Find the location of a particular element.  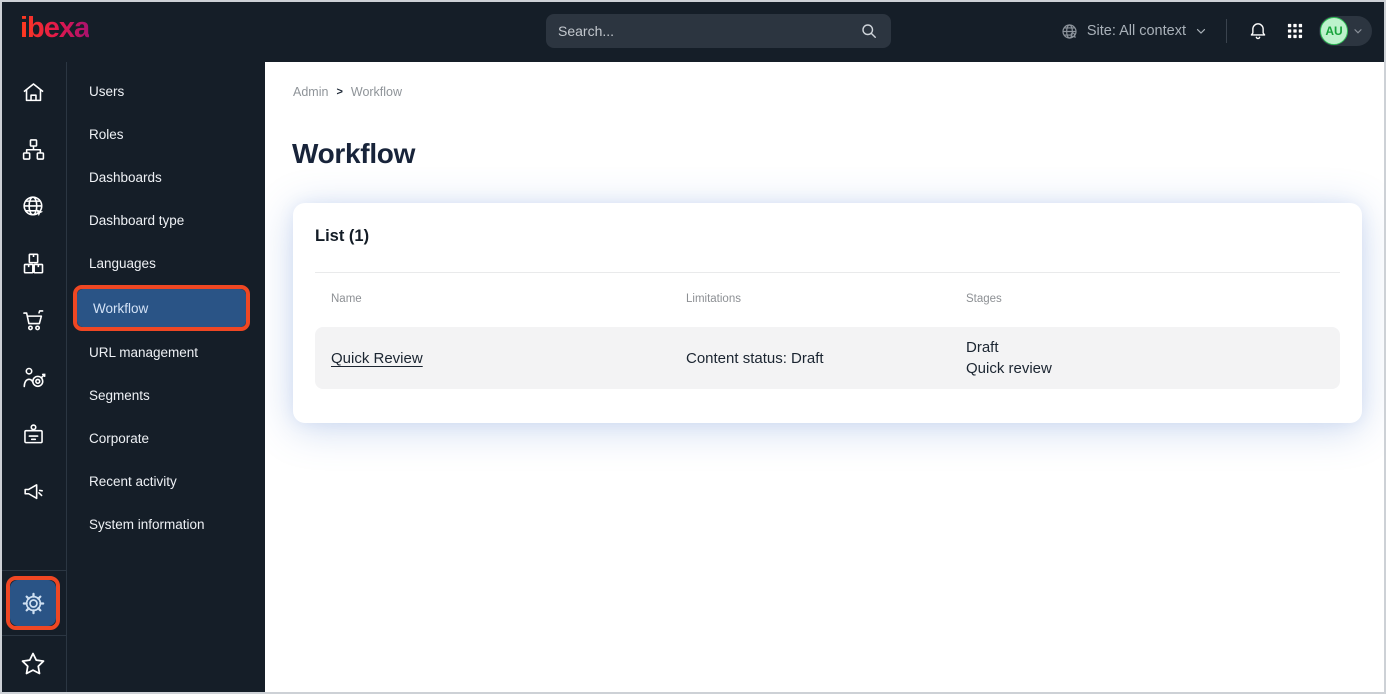

rail-item-bookmarks is located at coordinates (33, 664).